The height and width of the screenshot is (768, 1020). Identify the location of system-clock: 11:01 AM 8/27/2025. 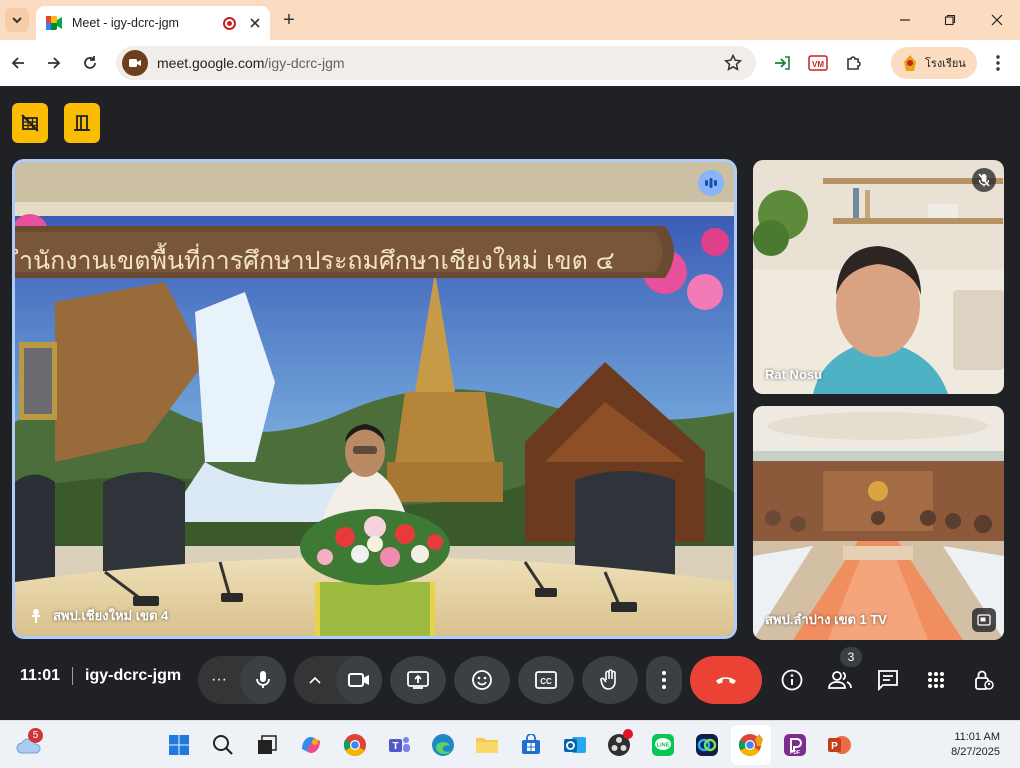
(975, 745).